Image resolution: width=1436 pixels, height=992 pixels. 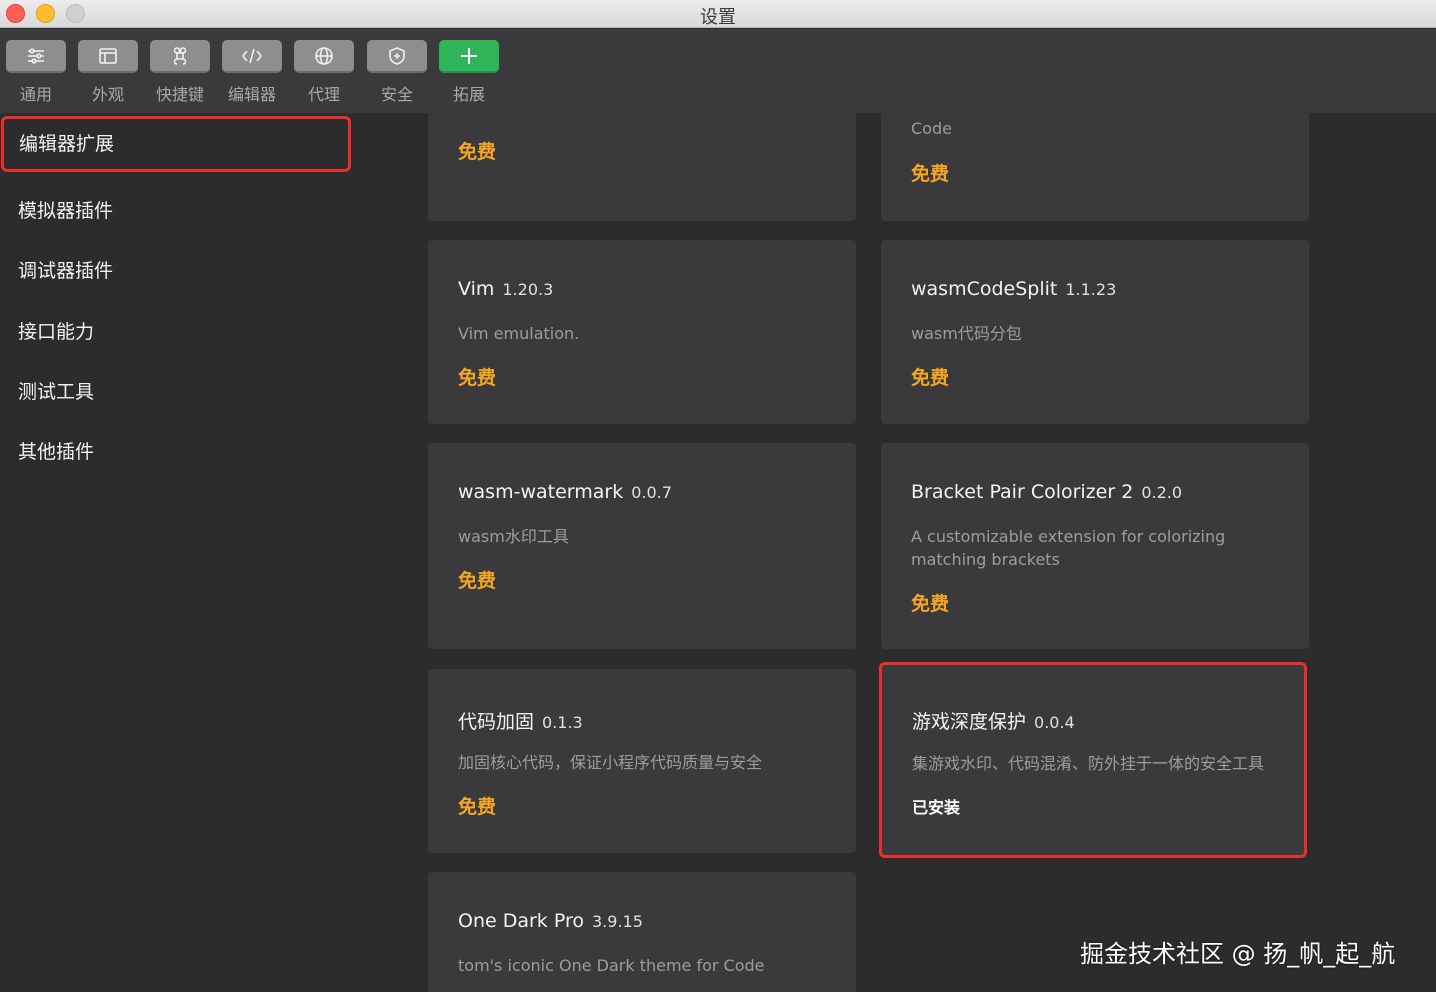 What do you see at coordinates (468, 94) in the screenshot?
I see `tab-extensions-label: 拓展` at bounding box center [468, 94].